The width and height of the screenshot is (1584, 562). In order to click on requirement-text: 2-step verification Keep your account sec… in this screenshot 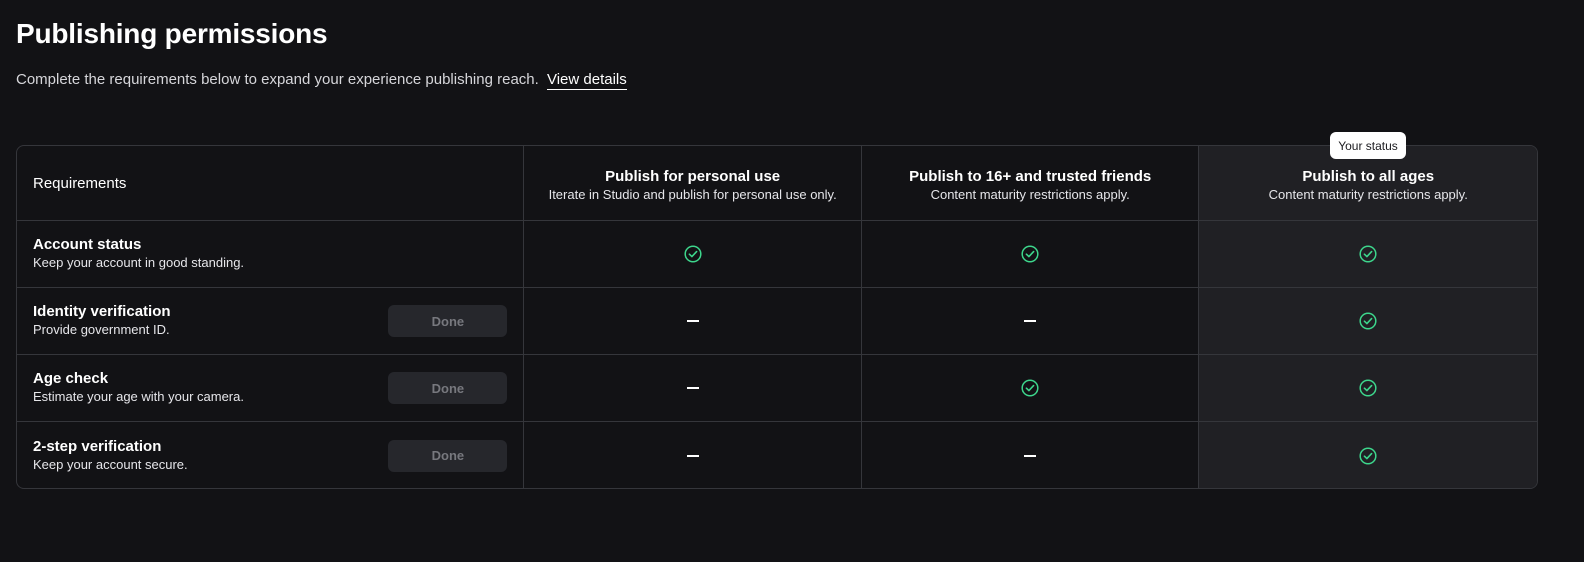, I will do `click(110, 456)`.